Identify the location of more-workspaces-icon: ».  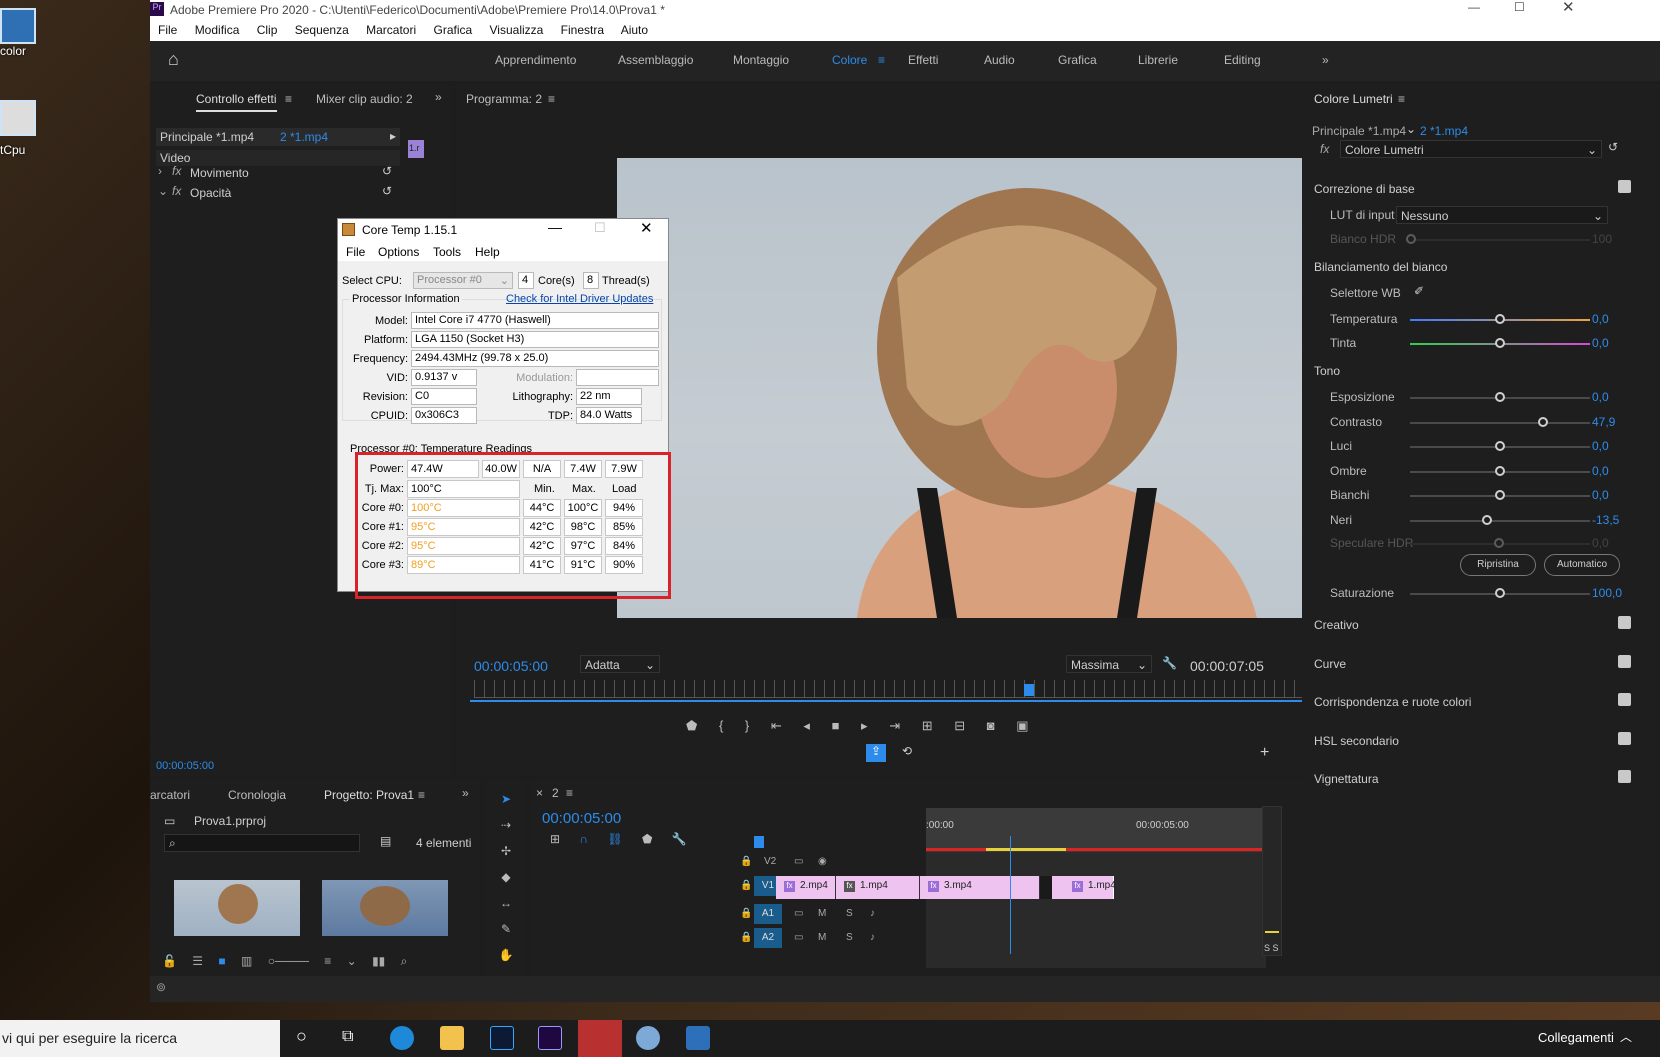
(1325, 60).